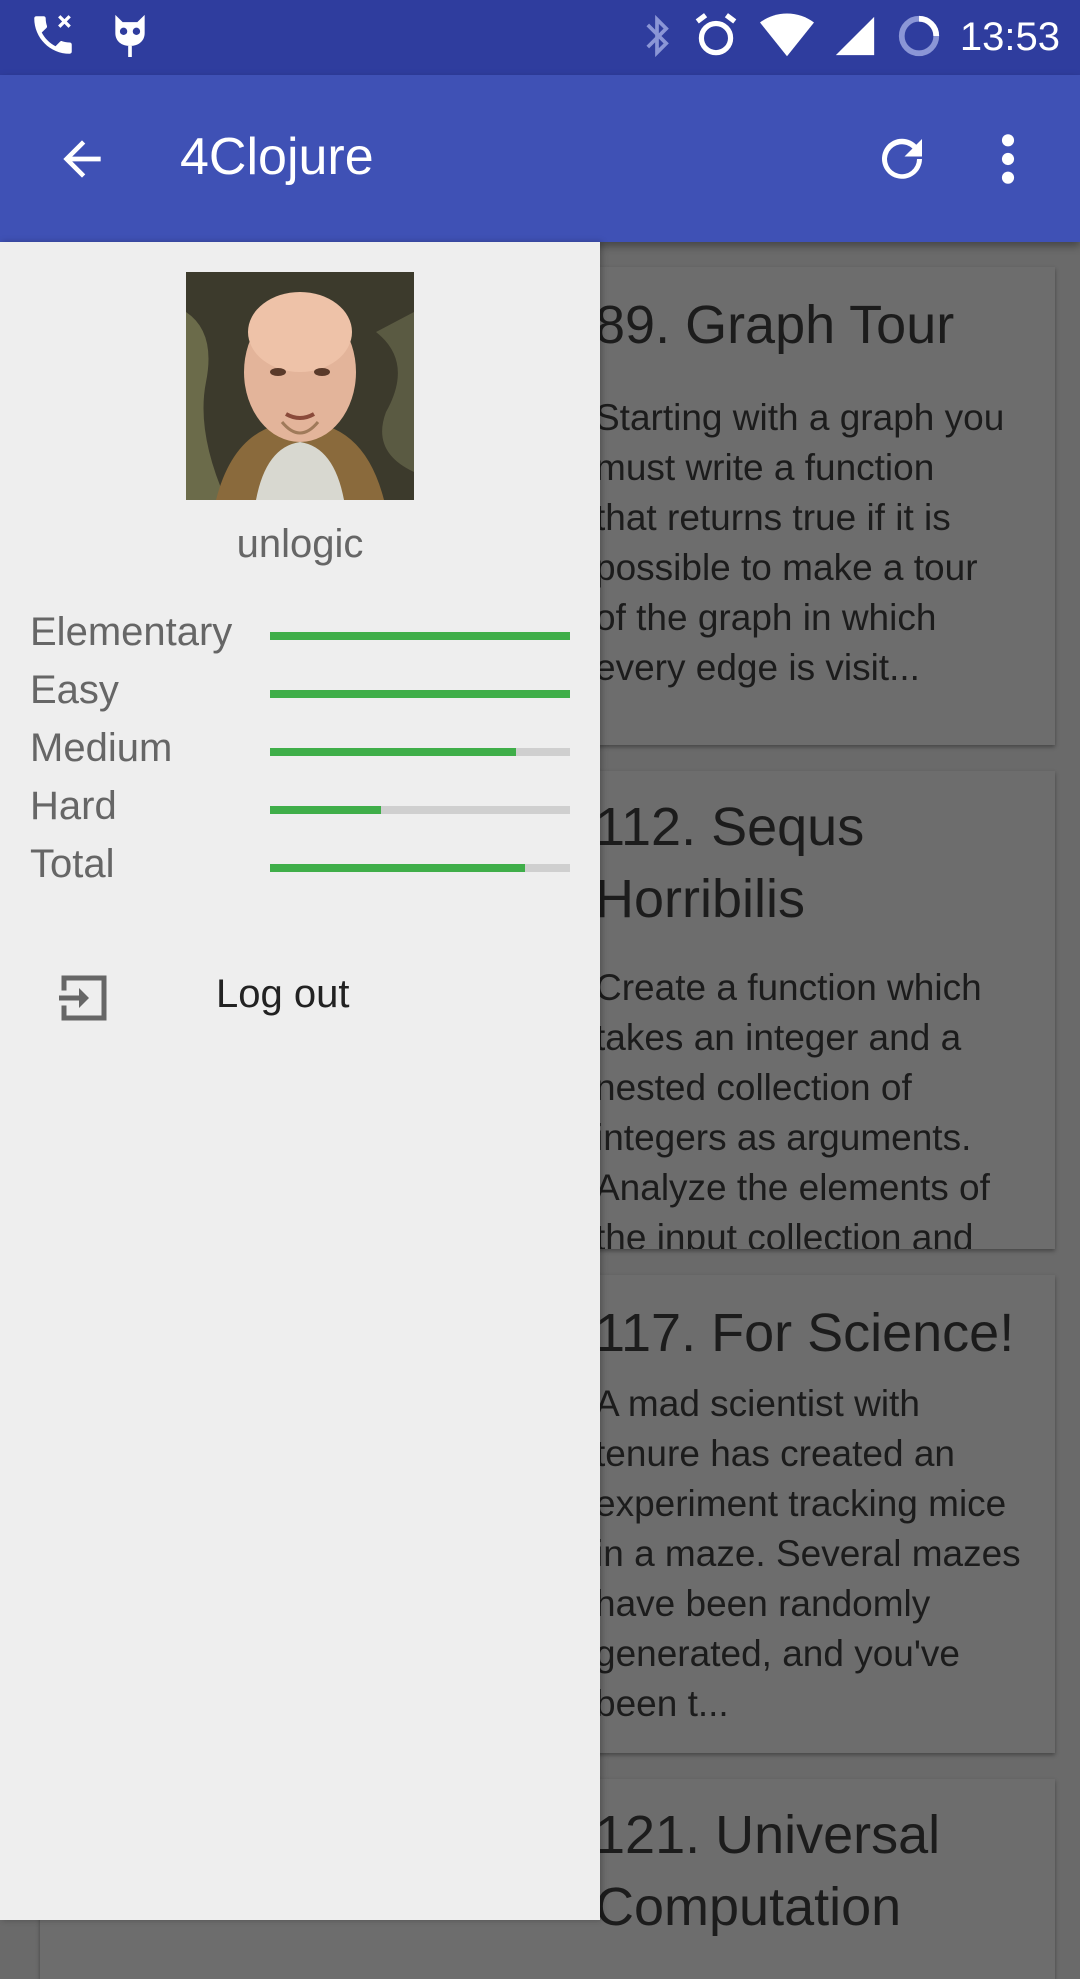 This screenshot has height=1979, width=1080. What do you see at coordinates (768, 1871) in the screenshot?
I see `problem-title: 121. Universal Computation` at bounding box center [768, 1871].